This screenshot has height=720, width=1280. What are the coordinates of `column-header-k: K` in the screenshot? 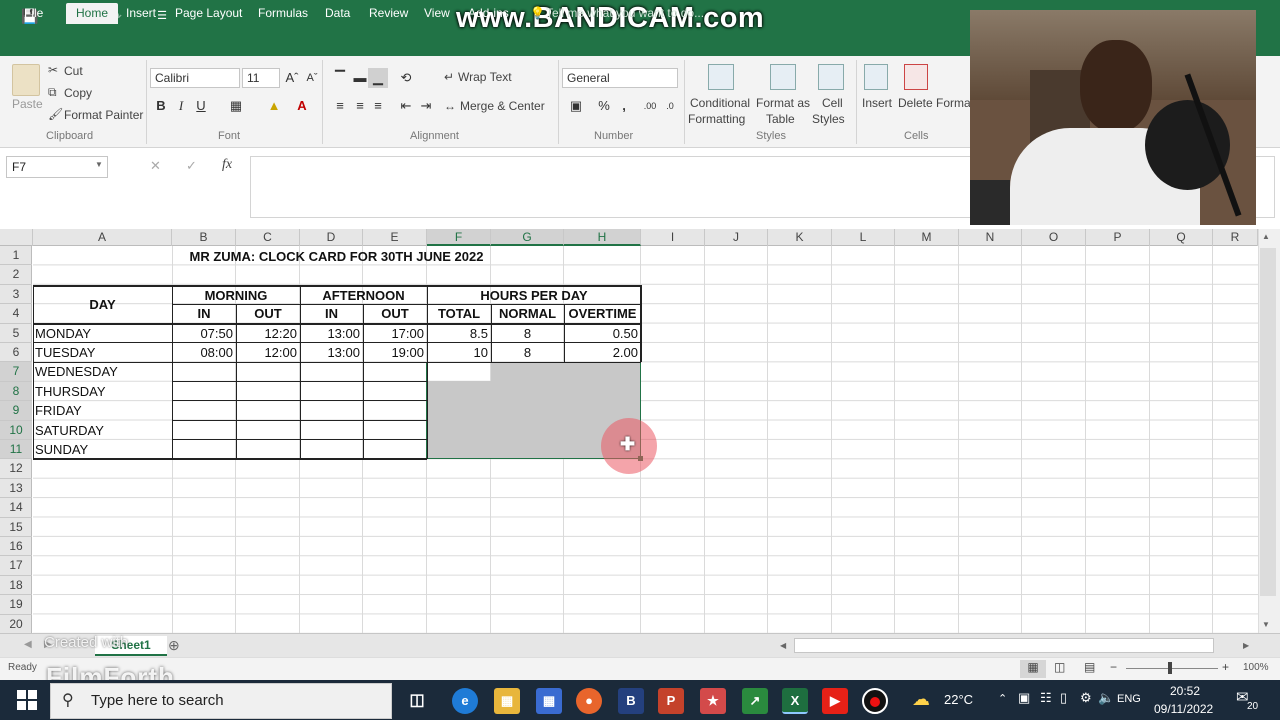 It's located at (800, 237).